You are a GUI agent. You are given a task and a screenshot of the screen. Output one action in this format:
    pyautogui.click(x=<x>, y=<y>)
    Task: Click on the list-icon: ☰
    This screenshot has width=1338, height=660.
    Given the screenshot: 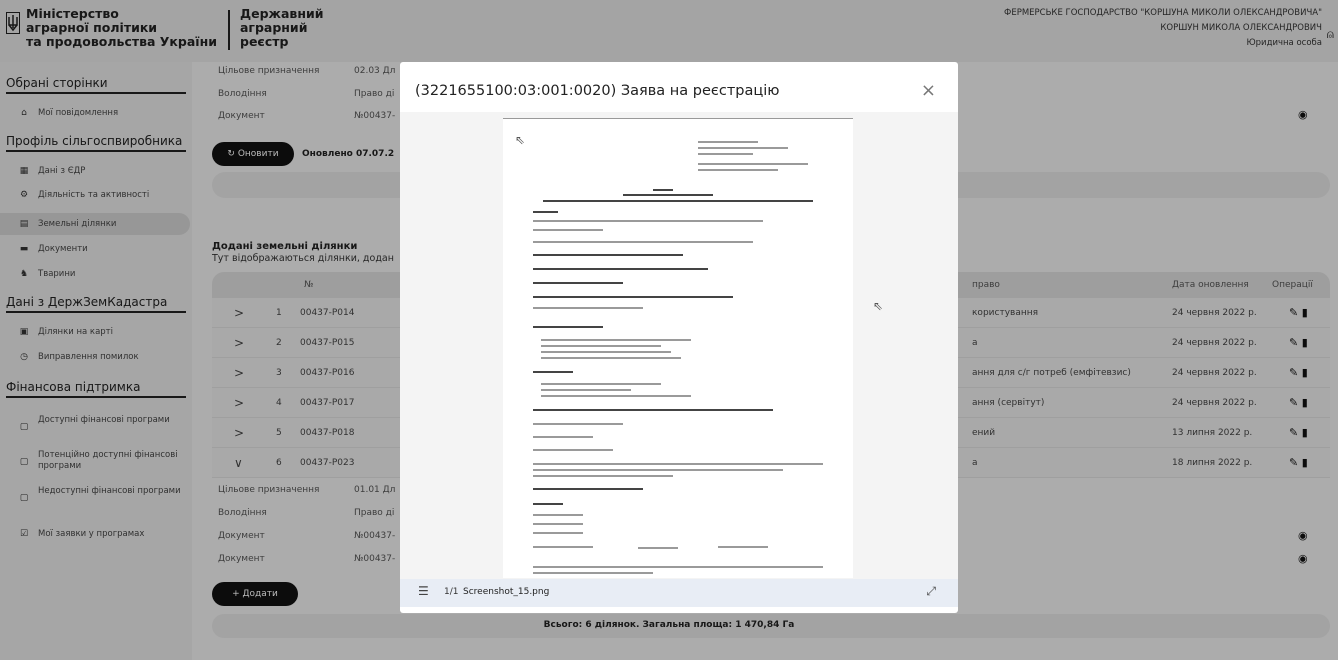 What is the action you would take?
    pyautogui.click(x=423, y=591)
    